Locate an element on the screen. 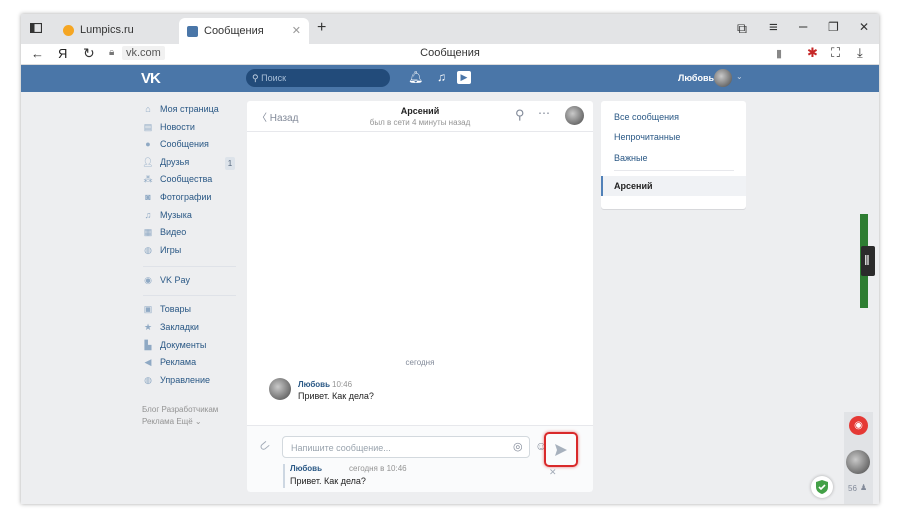 This screenshot has height=524, width=900. friends-icon: 👤︎ is located at coordinates (148, 161).